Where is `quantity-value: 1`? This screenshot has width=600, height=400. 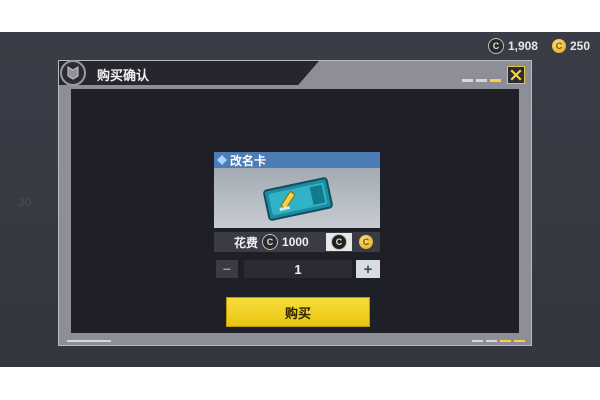
quantity-value: 1 is located at coordinates (298, 269).